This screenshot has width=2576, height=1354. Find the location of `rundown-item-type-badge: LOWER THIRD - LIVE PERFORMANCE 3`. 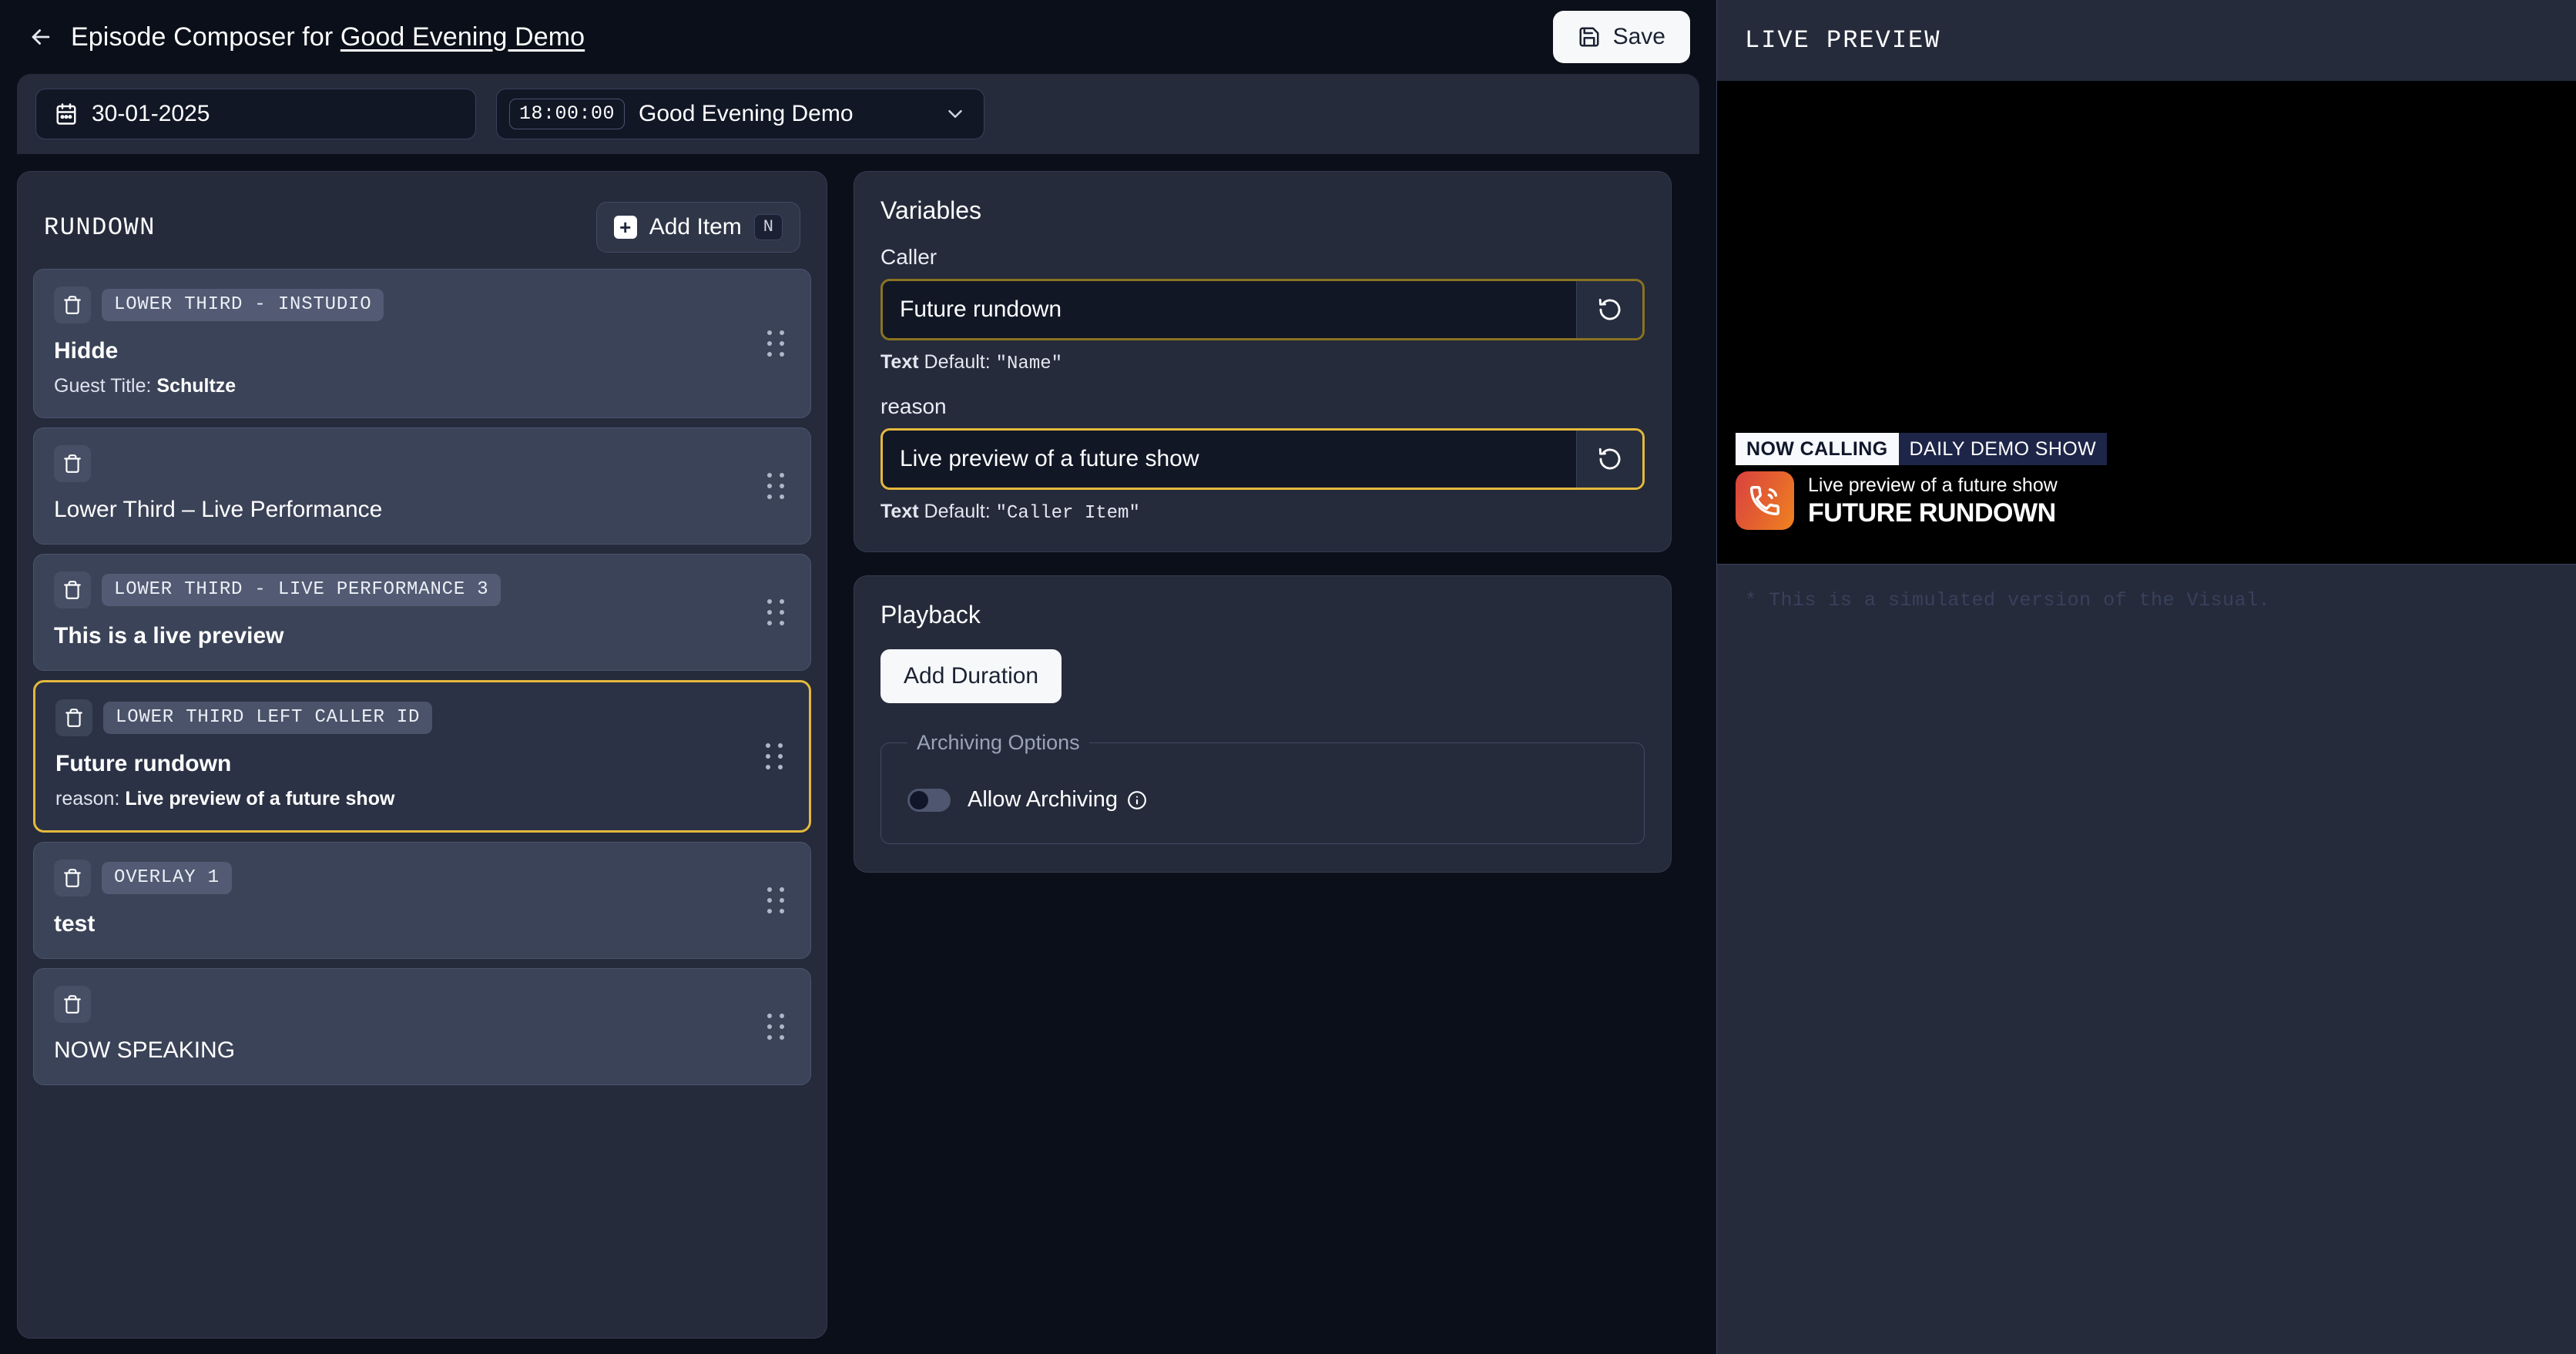

rundown-item-type-badge: LOWER THIRD - LIVE PERFORMANCE 3 is located at coordinates (301, 590).